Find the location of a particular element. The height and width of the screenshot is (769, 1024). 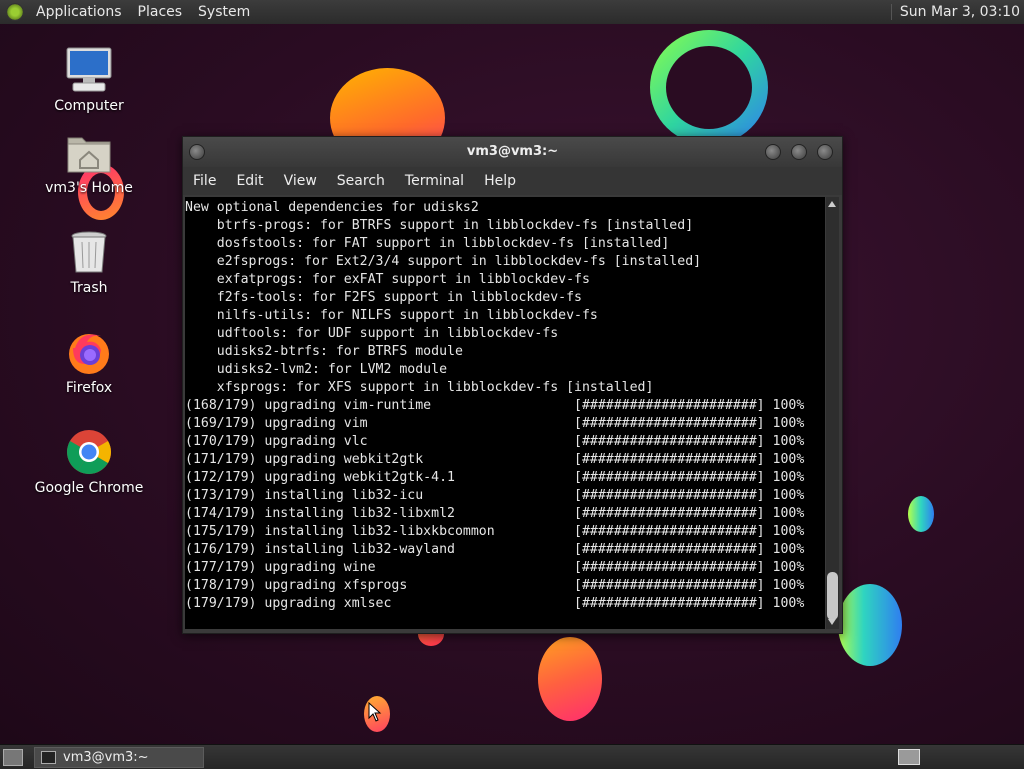

show-desktop-icon is located at coordinates (13, 757).